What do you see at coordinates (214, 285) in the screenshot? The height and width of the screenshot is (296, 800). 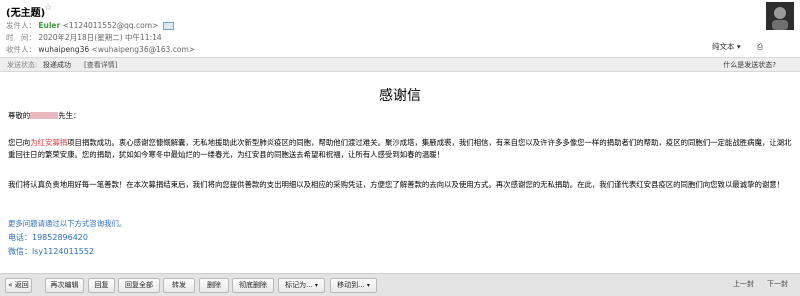 I see `delete-button: 删除` at bounding box center [214, 285].